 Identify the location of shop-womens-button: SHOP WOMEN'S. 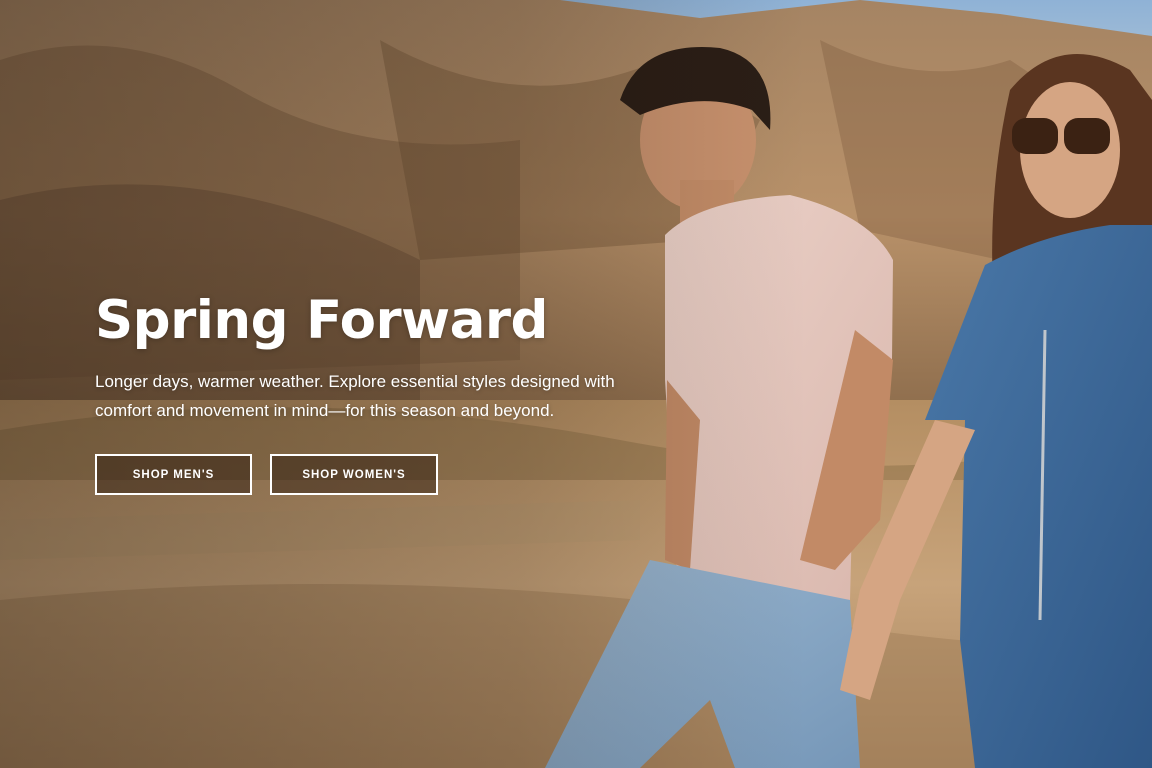
(354, 474).